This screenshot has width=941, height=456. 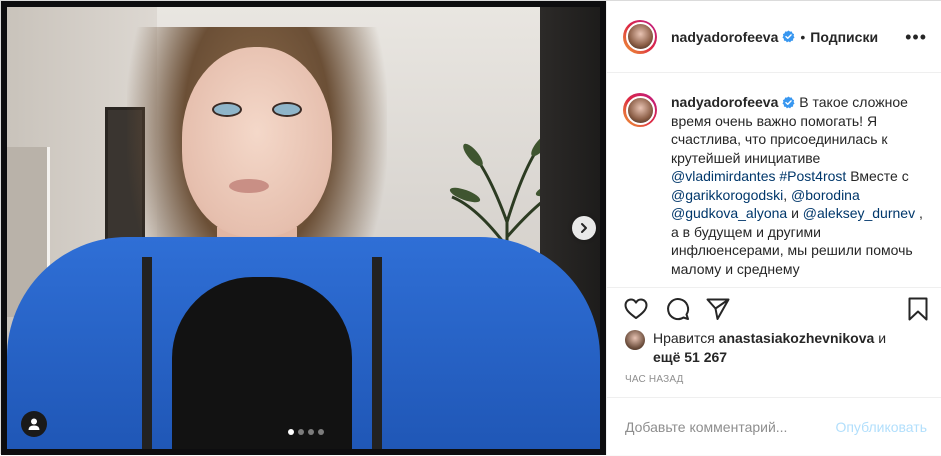 What do you see at coordinates (678, 309) in the screenshot?
I see `comment-icon` at bounding box center [678, 309].